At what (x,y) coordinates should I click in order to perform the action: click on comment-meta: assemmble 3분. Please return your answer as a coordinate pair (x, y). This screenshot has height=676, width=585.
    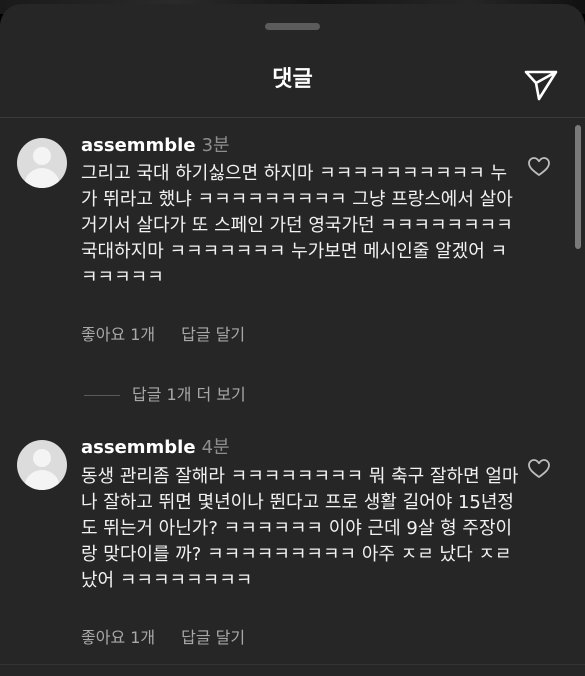
    Looking at the image, I should click on (155, 146).